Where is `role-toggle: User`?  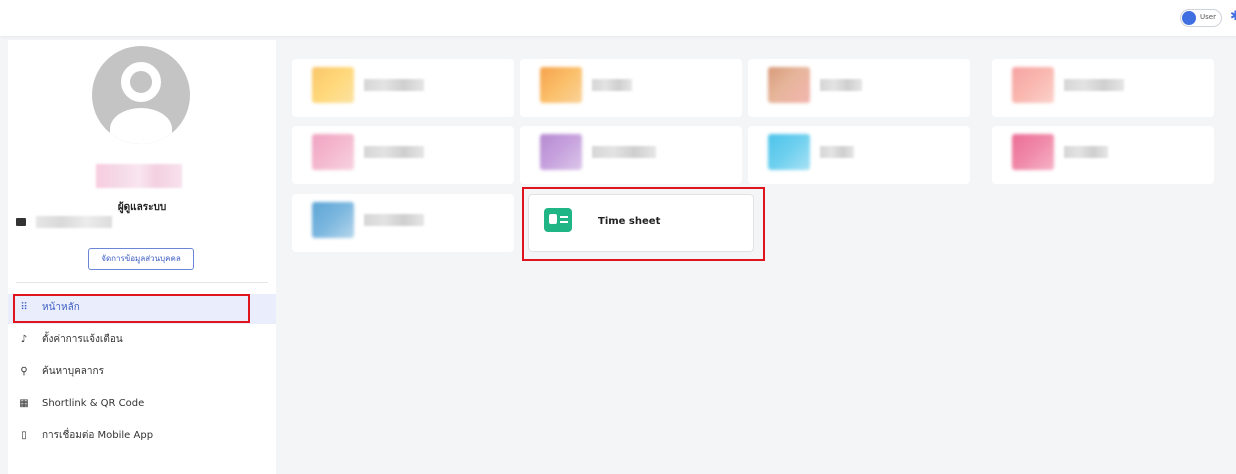
role-toggle: User is located at coordinates (1201, 18).